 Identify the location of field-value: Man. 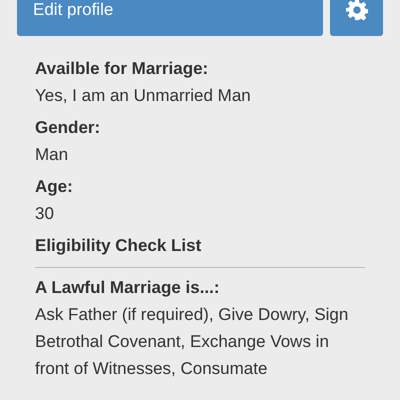
(52, 155).